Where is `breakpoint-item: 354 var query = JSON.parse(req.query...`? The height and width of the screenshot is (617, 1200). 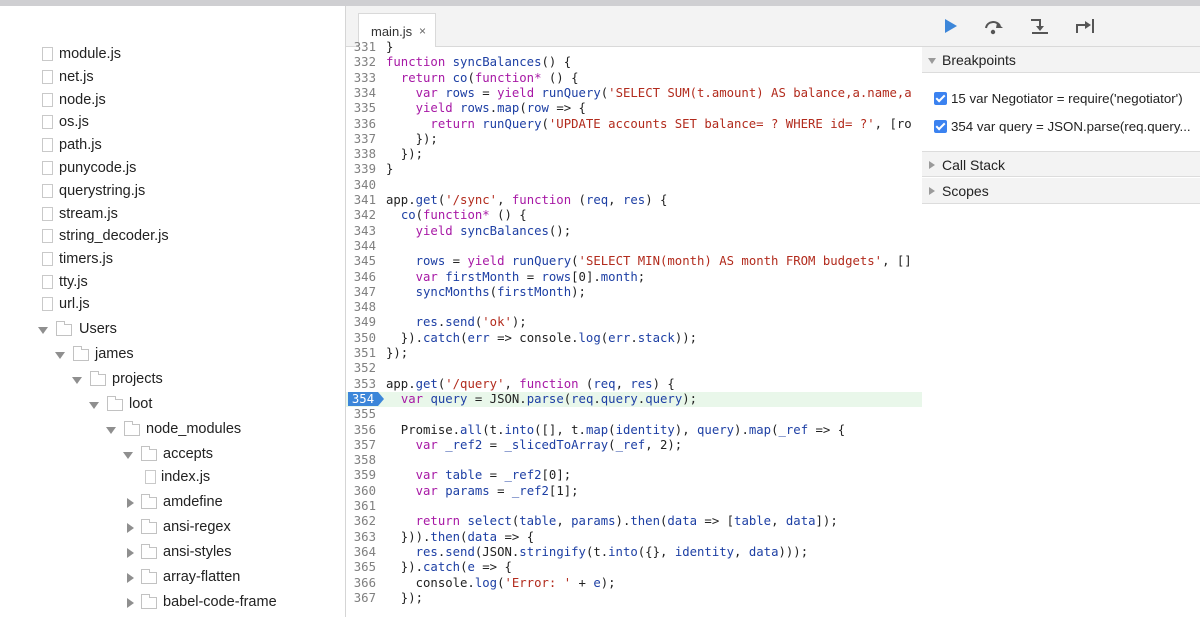 breakpoint-item: 354 var query = JSON.parse(req.query... is located at coordinates (1061, 128).